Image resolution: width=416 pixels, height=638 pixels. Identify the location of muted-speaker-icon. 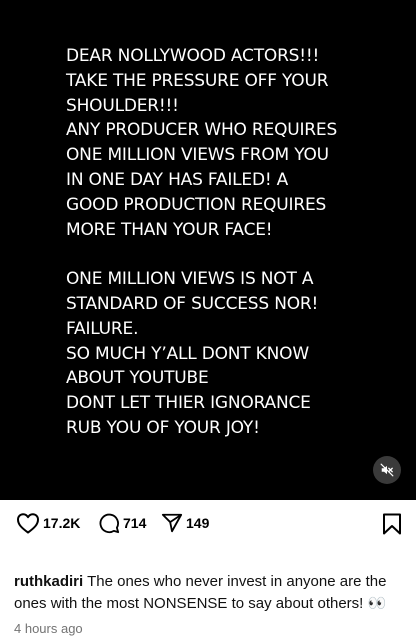
(387, 470).